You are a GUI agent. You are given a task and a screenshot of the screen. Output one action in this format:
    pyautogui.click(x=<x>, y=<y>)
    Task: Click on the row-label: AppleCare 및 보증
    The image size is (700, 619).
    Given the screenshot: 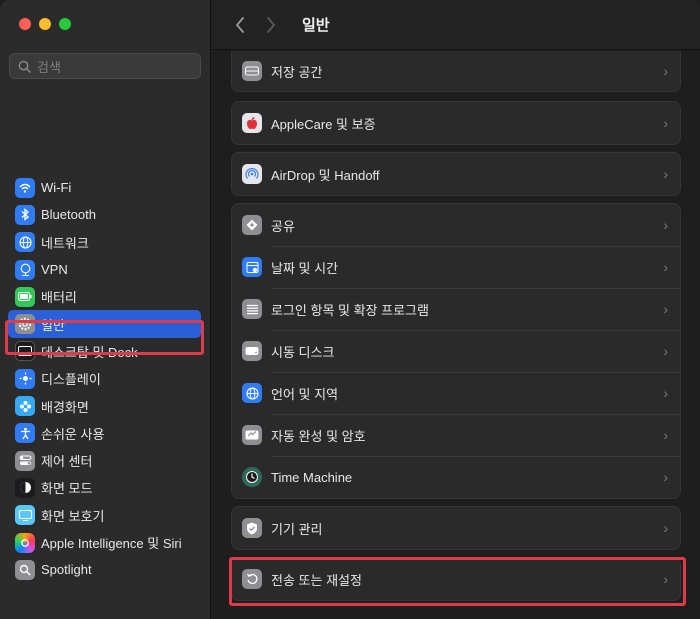 What is the action you would take?
    pyautogui.click(x=323, y=124)
    